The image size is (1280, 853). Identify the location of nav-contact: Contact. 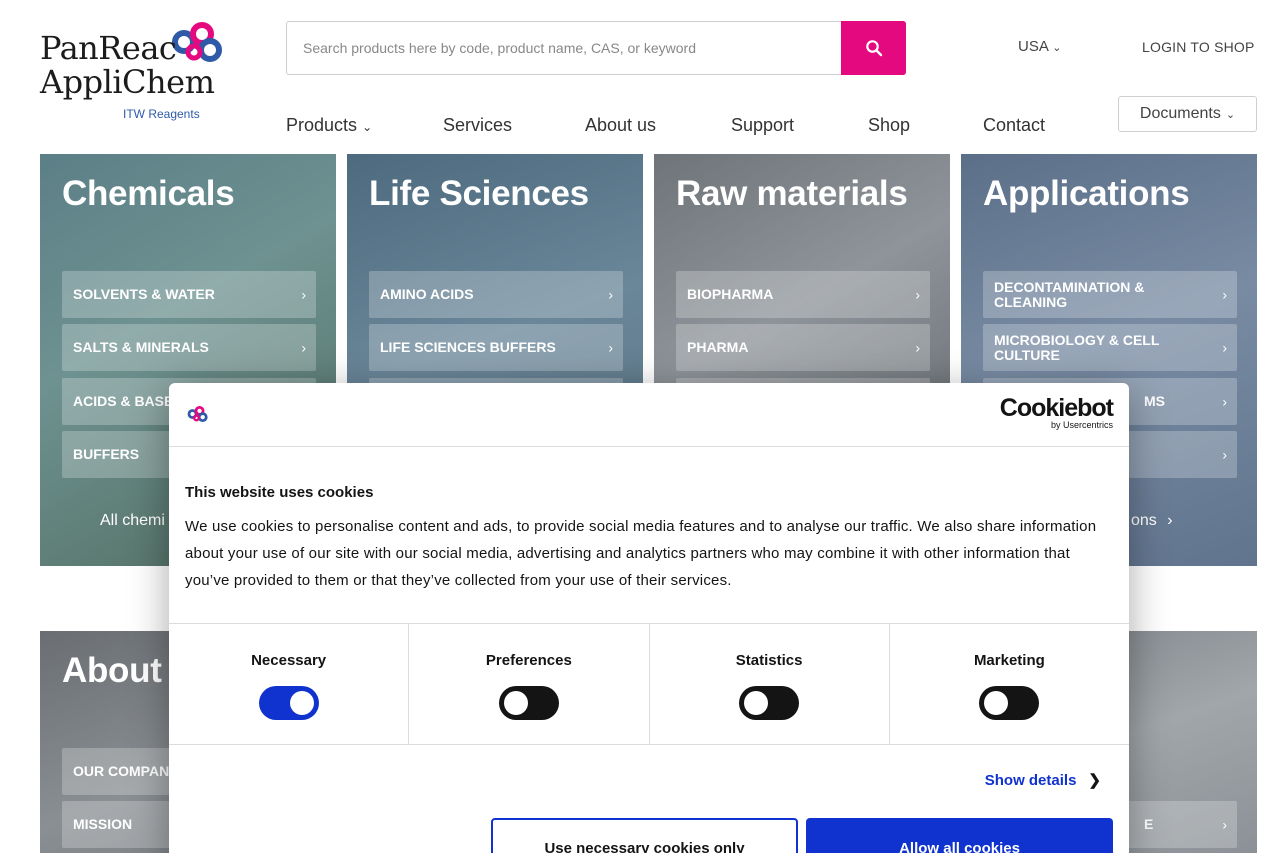
(1014, 125).